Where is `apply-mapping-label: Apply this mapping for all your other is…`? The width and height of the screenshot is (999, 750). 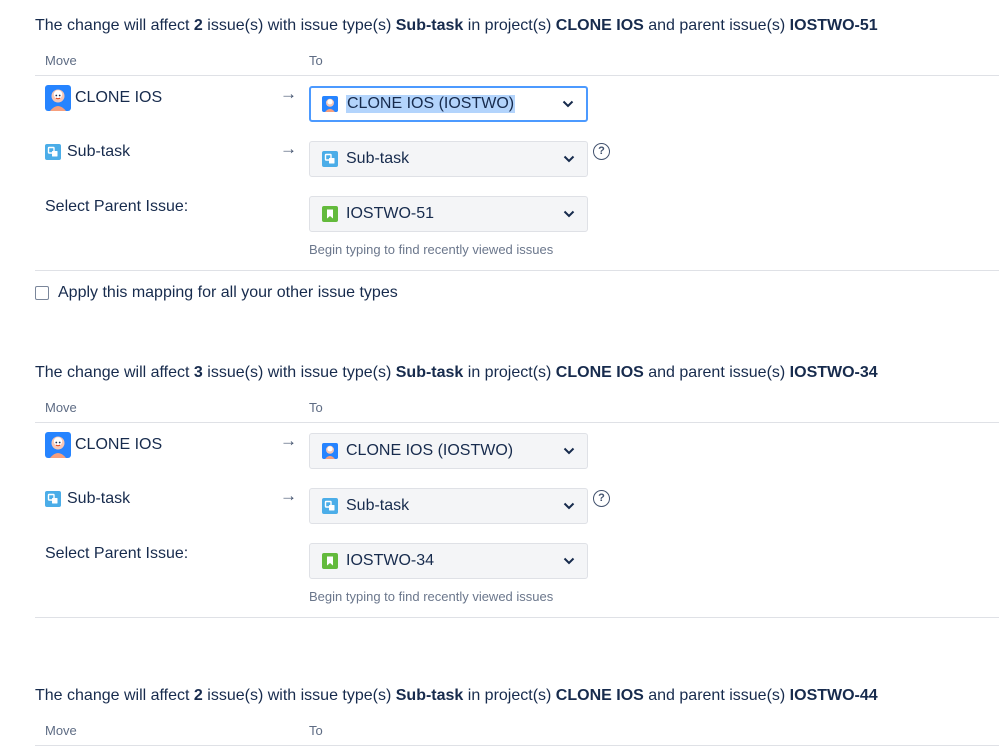 apply-mapping-label: Apply this mapping for all your other is… is located at coordinates (228, 293).